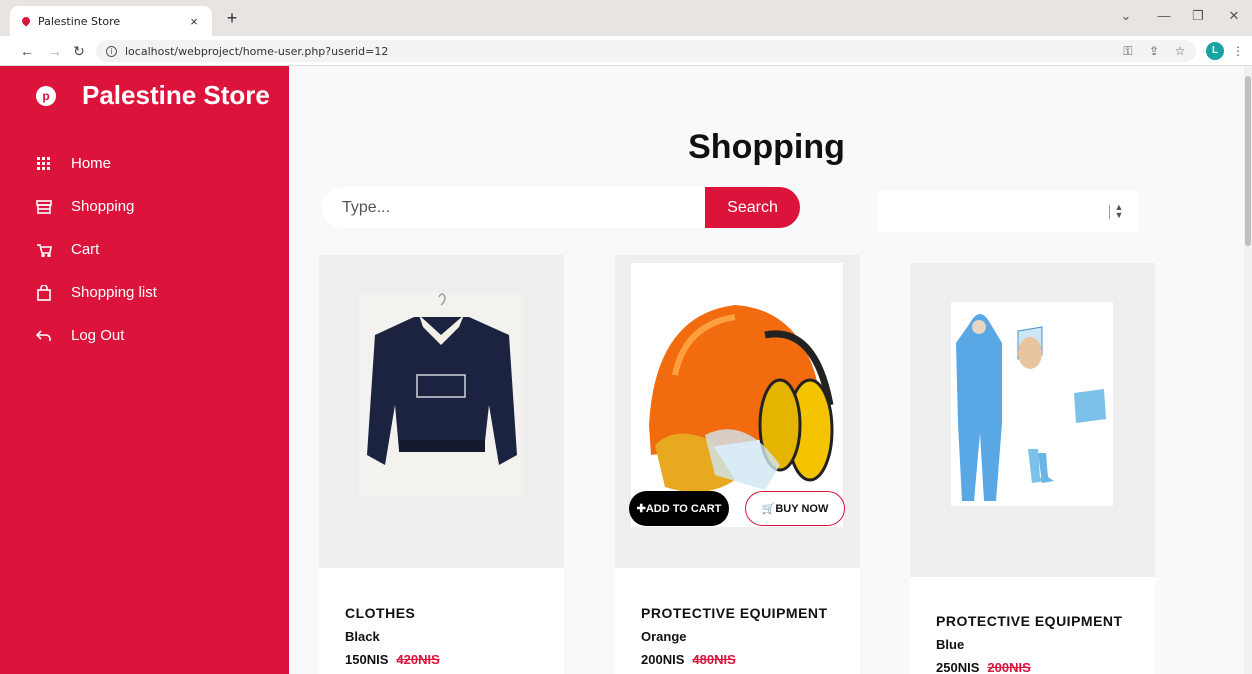 This screenshot has width=1252, height=674. Describe the element at coordinates (683, 509) in the screenshot. I see `add-to-cart-label: ADD TO CART` at that location.